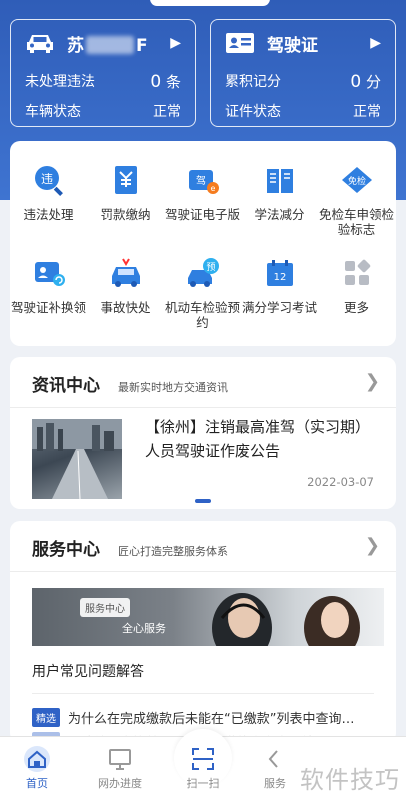  I want to click on news-image, so click(77, 459).